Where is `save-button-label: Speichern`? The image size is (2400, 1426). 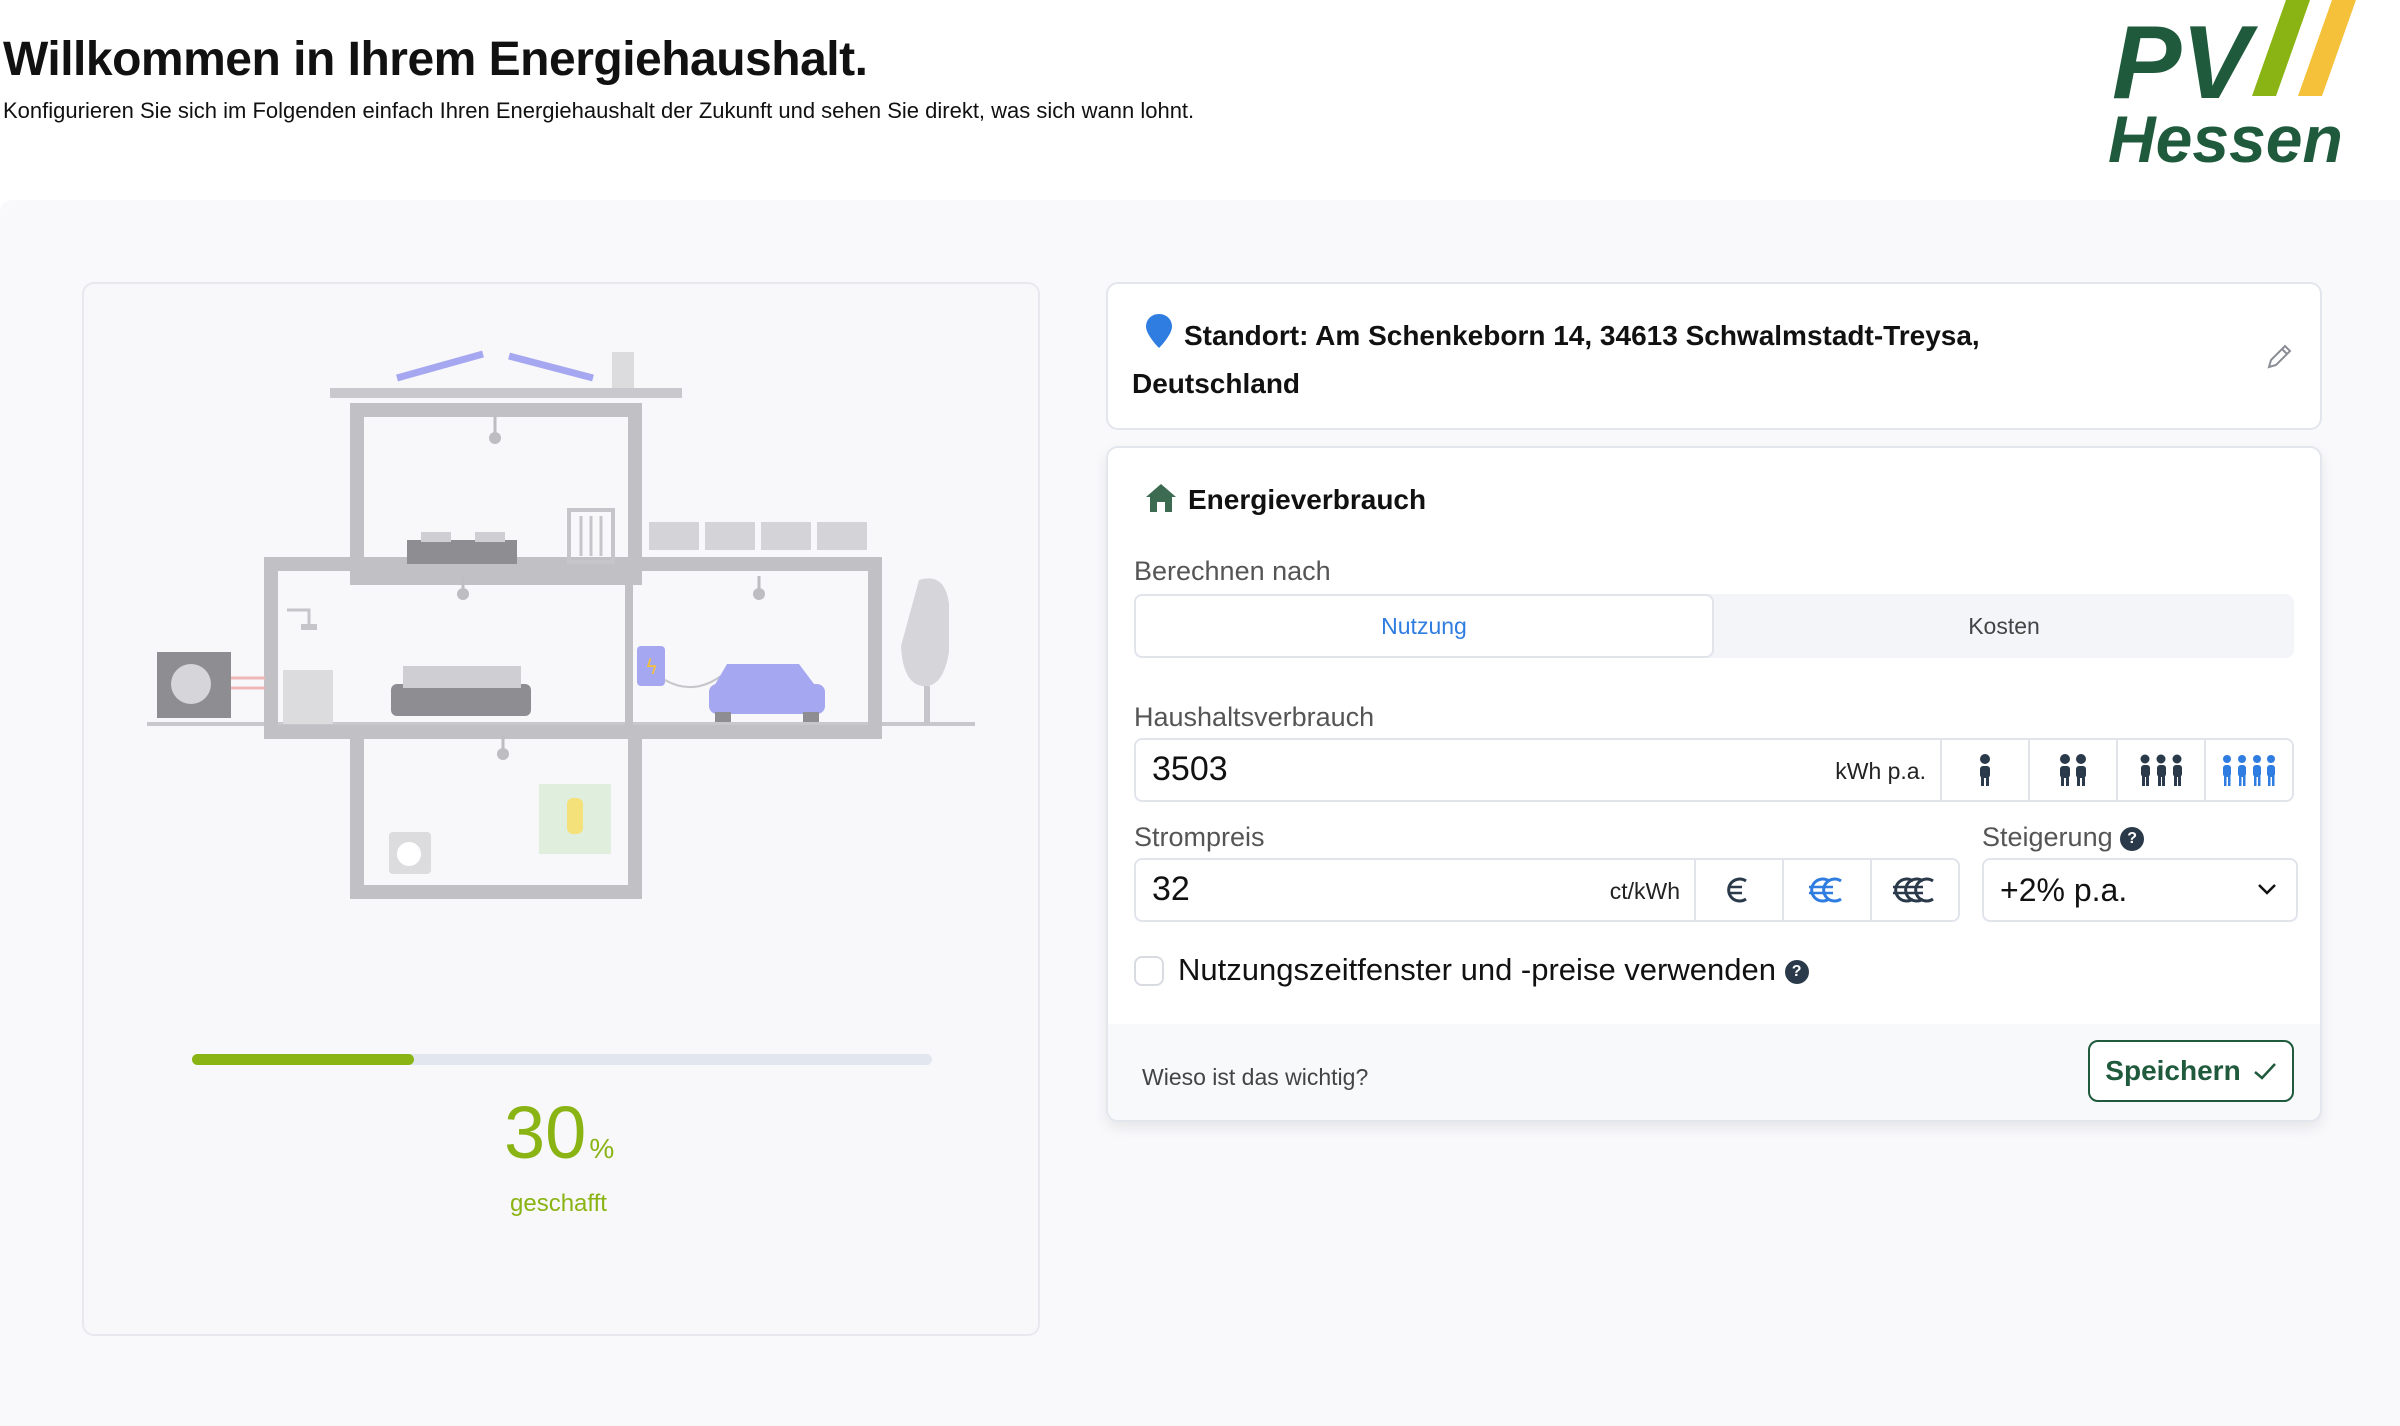
save-button-label: Speichern is located at coordinates (2173, 1070).